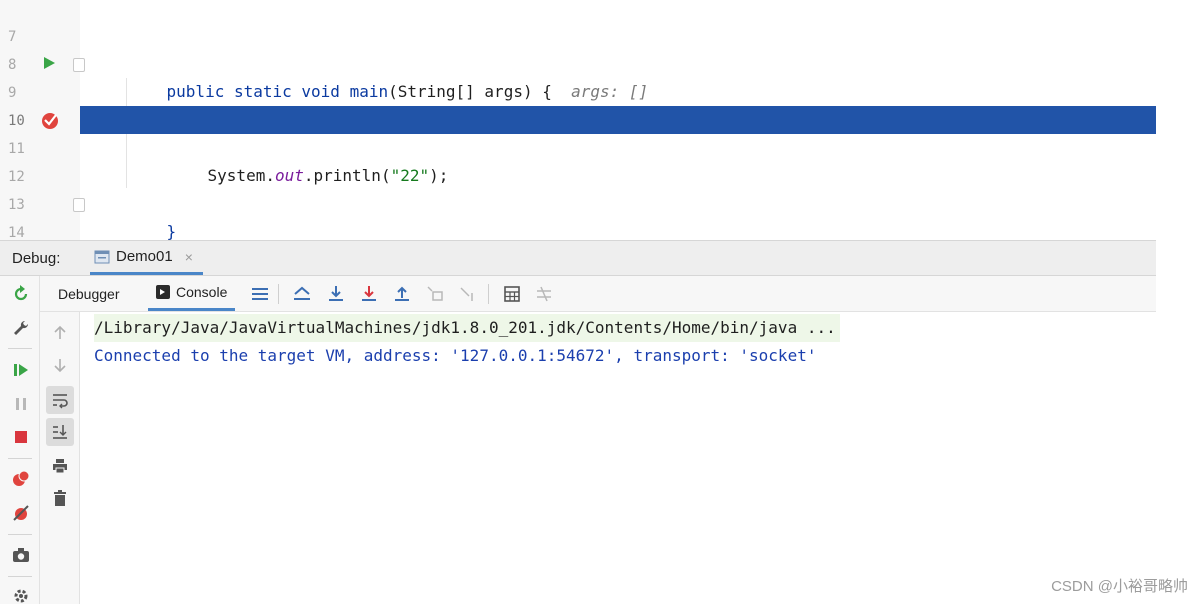 This screenshot has width=1202, height=608. I want to click on code-token-string: "22", so click(410, 175).